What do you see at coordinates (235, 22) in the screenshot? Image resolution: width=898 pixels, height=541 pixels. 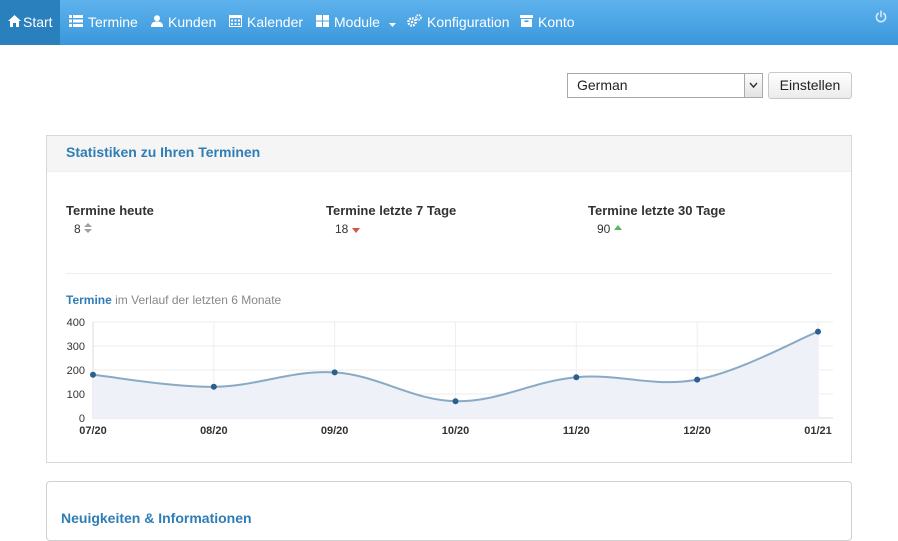 I see `calendar-icon` at bounding box center [235, 22].